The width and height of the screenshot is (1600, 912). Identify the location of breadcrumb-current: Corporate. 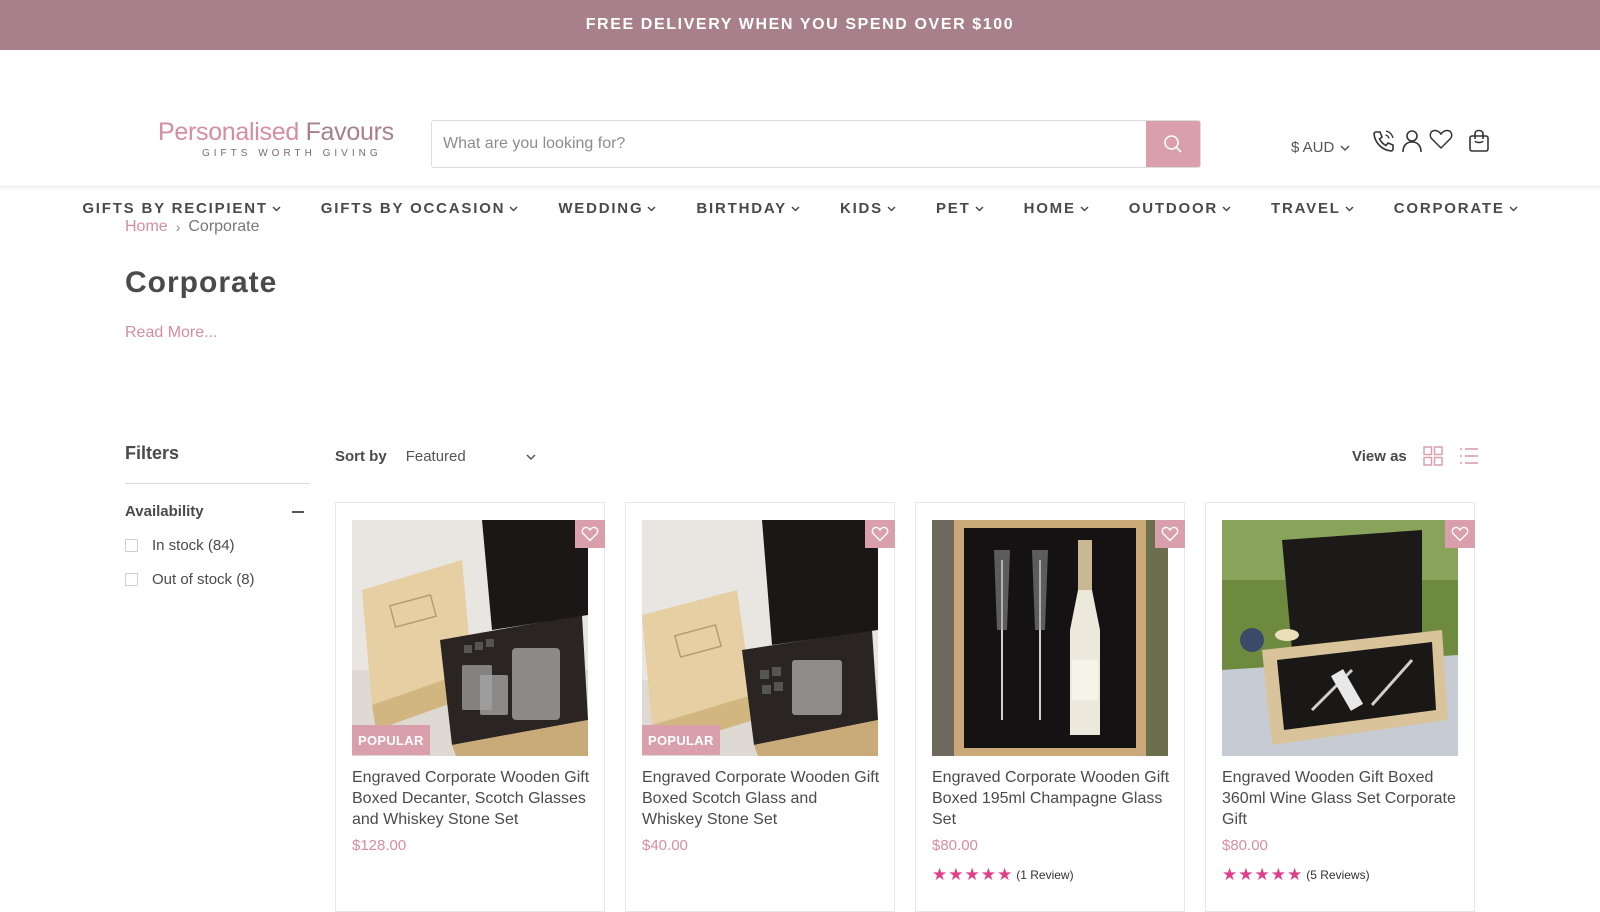
(224, 226).